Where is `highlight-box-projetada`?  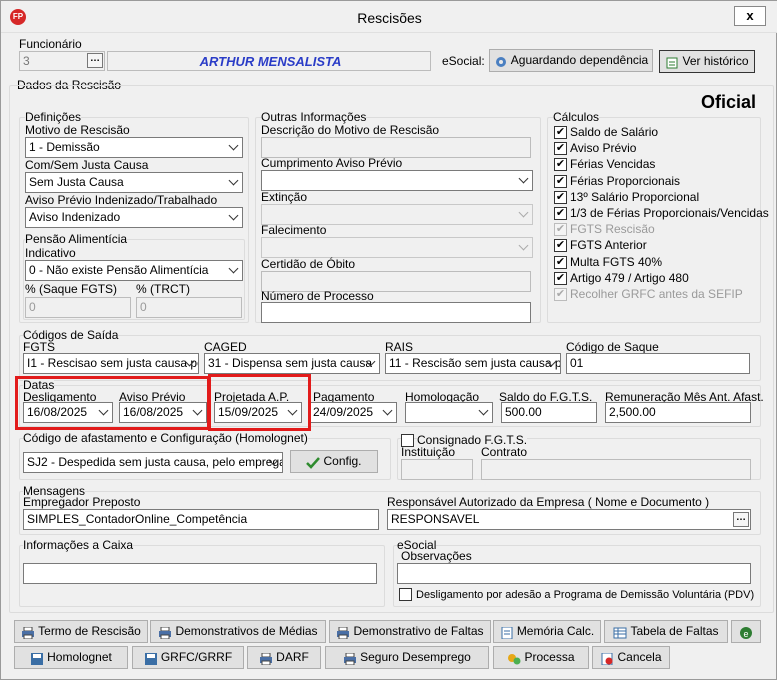
highlight-box-projetada is located at coordinates (259, 402).